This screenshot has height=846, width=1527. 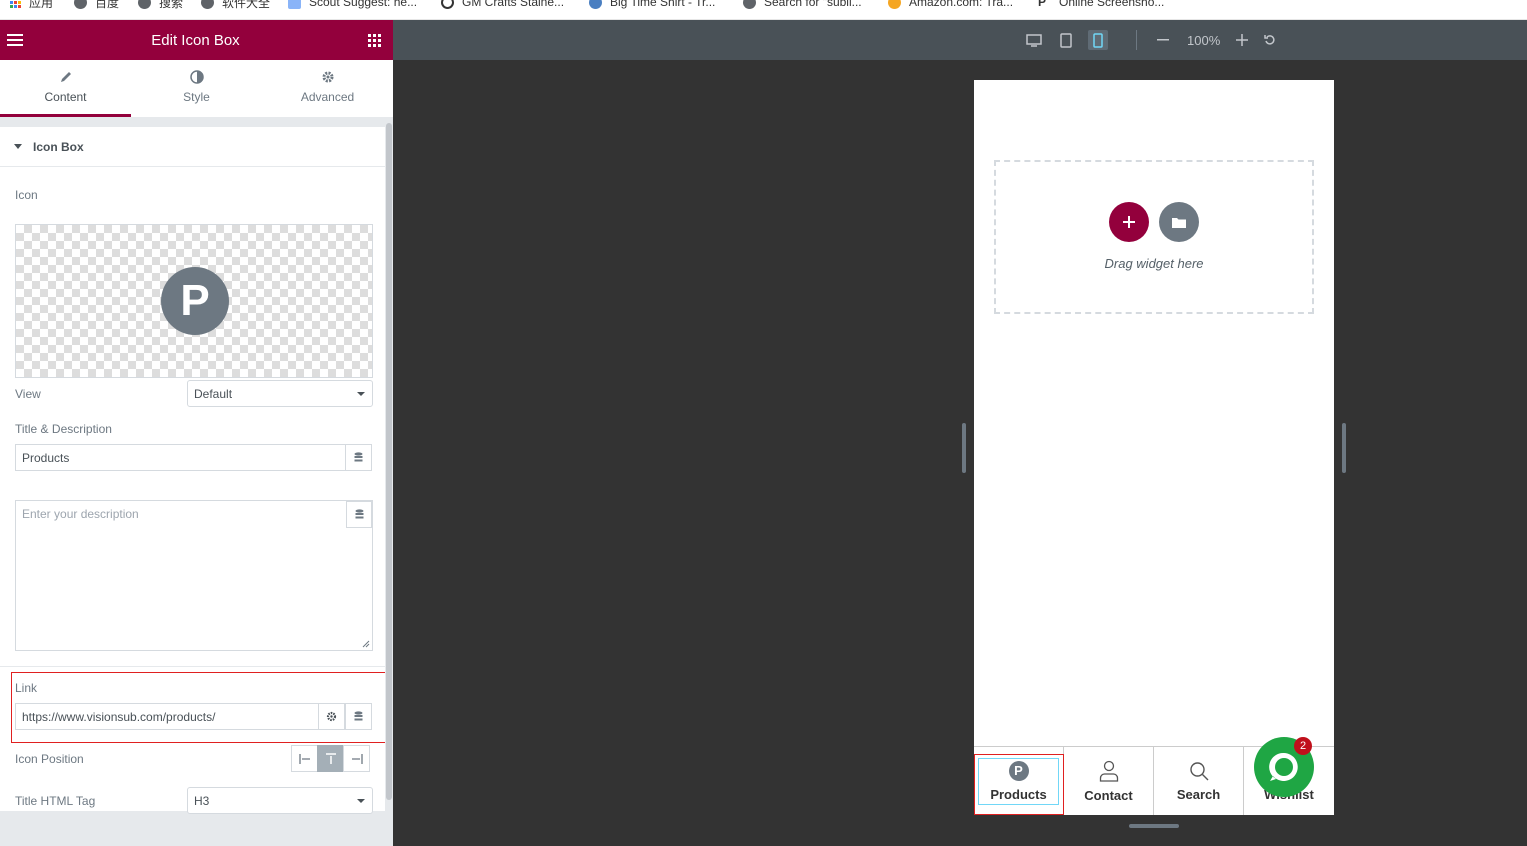 I want to click on apps-icon, so click(x=15, y=4).